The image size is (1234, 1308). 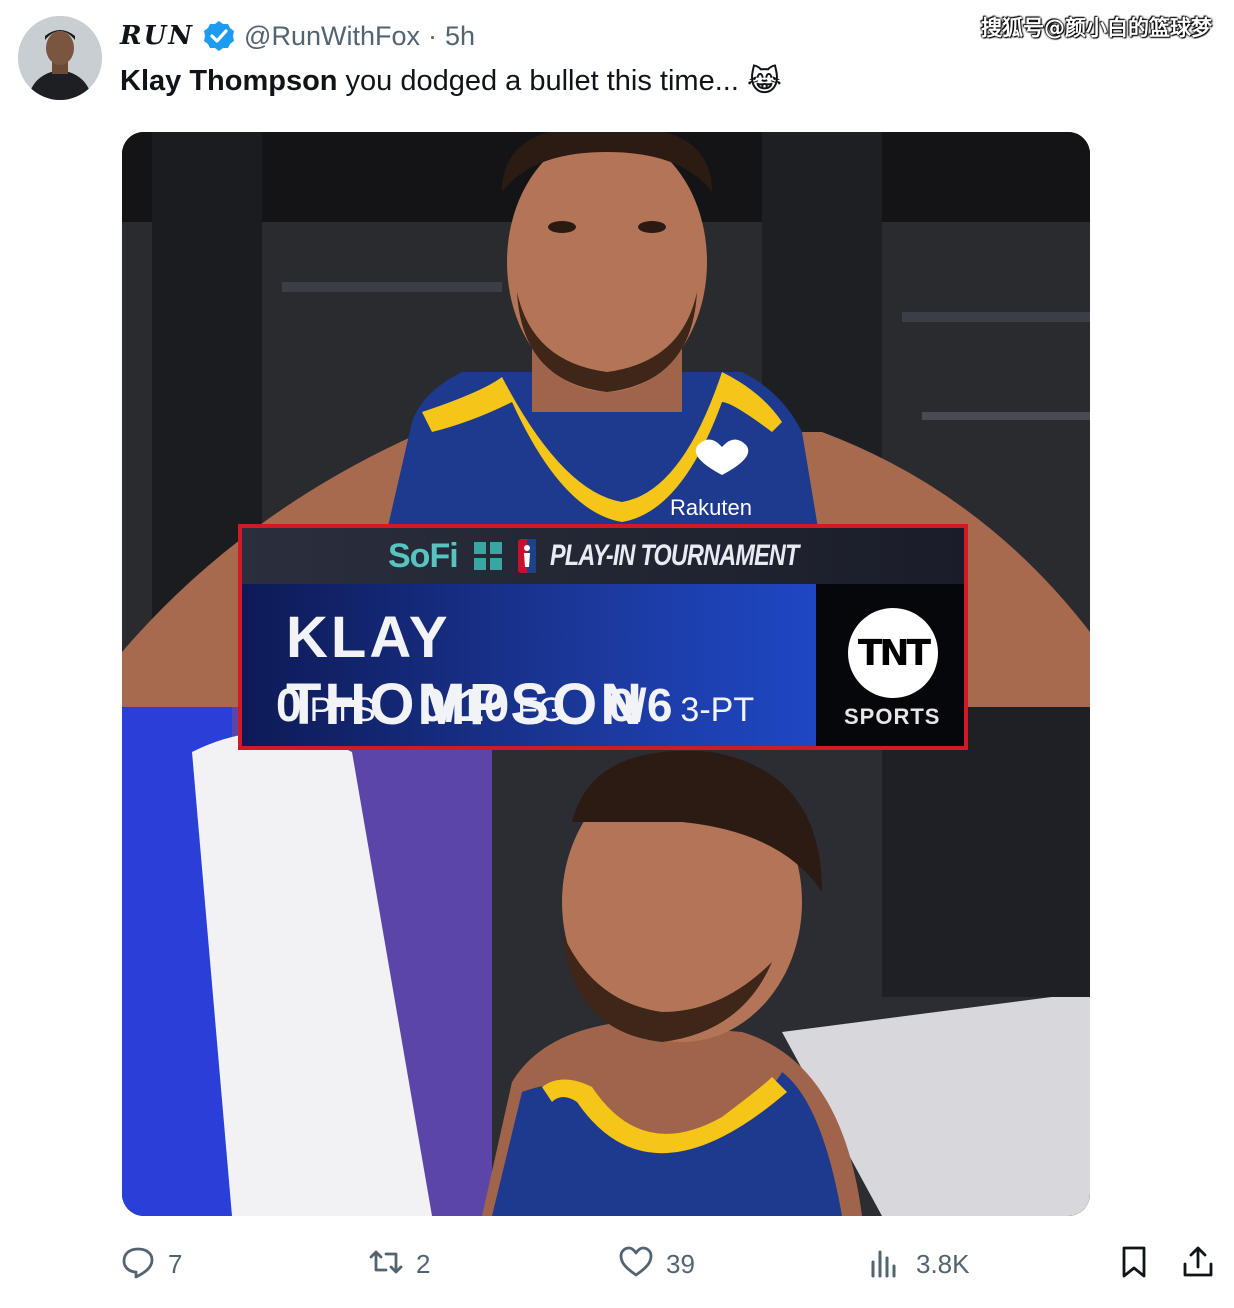 I want to click on overlay-header: SoFi PLAY-IN TOURNAMENT, so click(x=603, y=556).